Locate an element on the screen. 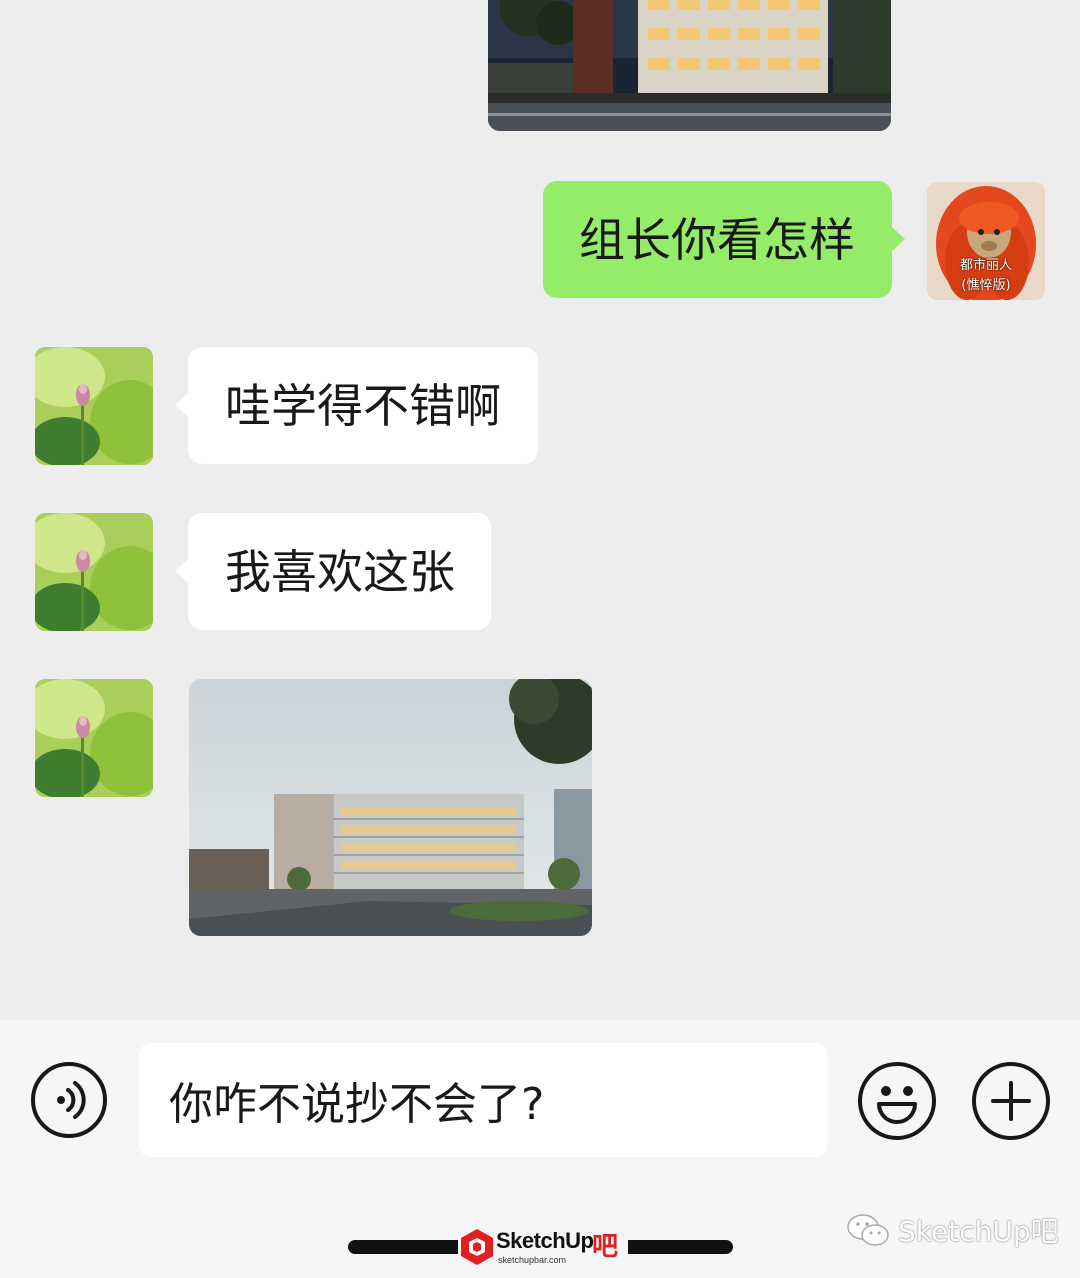 This screenshot has height=1278, width=1080. avatar-caption-line2: (憔悴版) is located at coordinates (986, 285).